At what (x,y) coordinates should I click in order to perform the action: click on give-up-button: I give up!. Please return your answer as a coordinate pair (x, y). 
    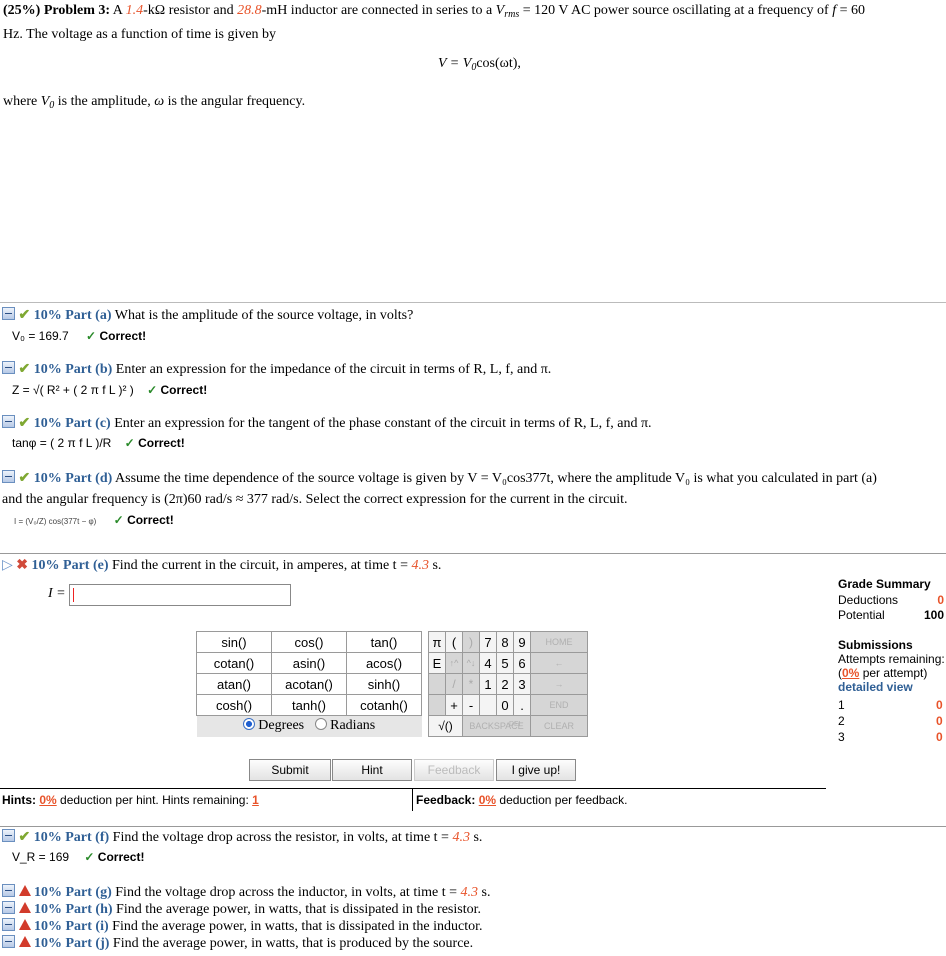
    Looking at the image, I should click on (536, 770).